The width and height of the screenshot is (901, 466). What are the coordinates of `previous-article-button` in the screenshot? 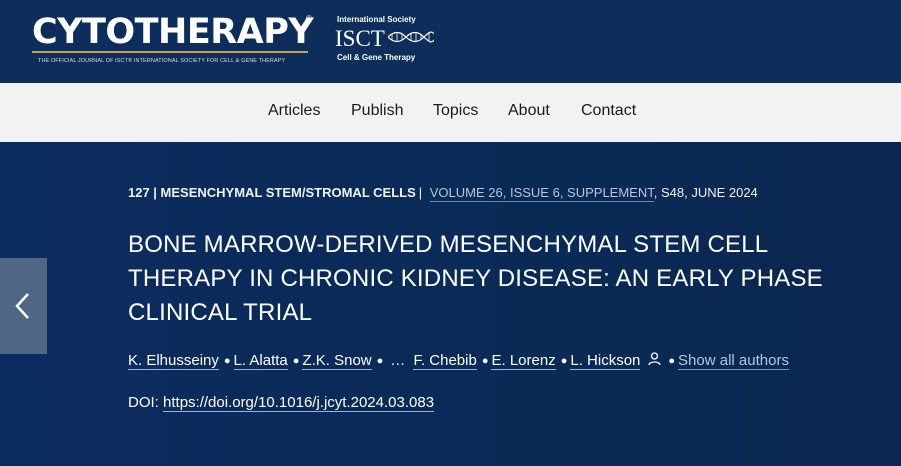 It's located at (23, 306).